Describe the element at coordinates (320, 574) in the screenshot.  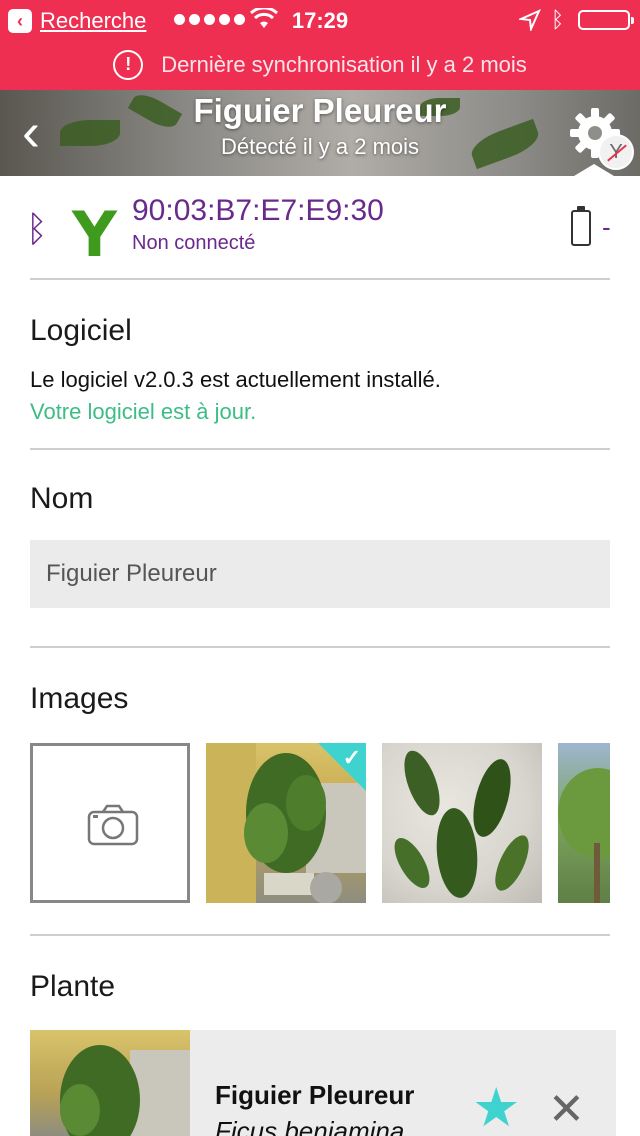
I see `plant-name-input` at that location.